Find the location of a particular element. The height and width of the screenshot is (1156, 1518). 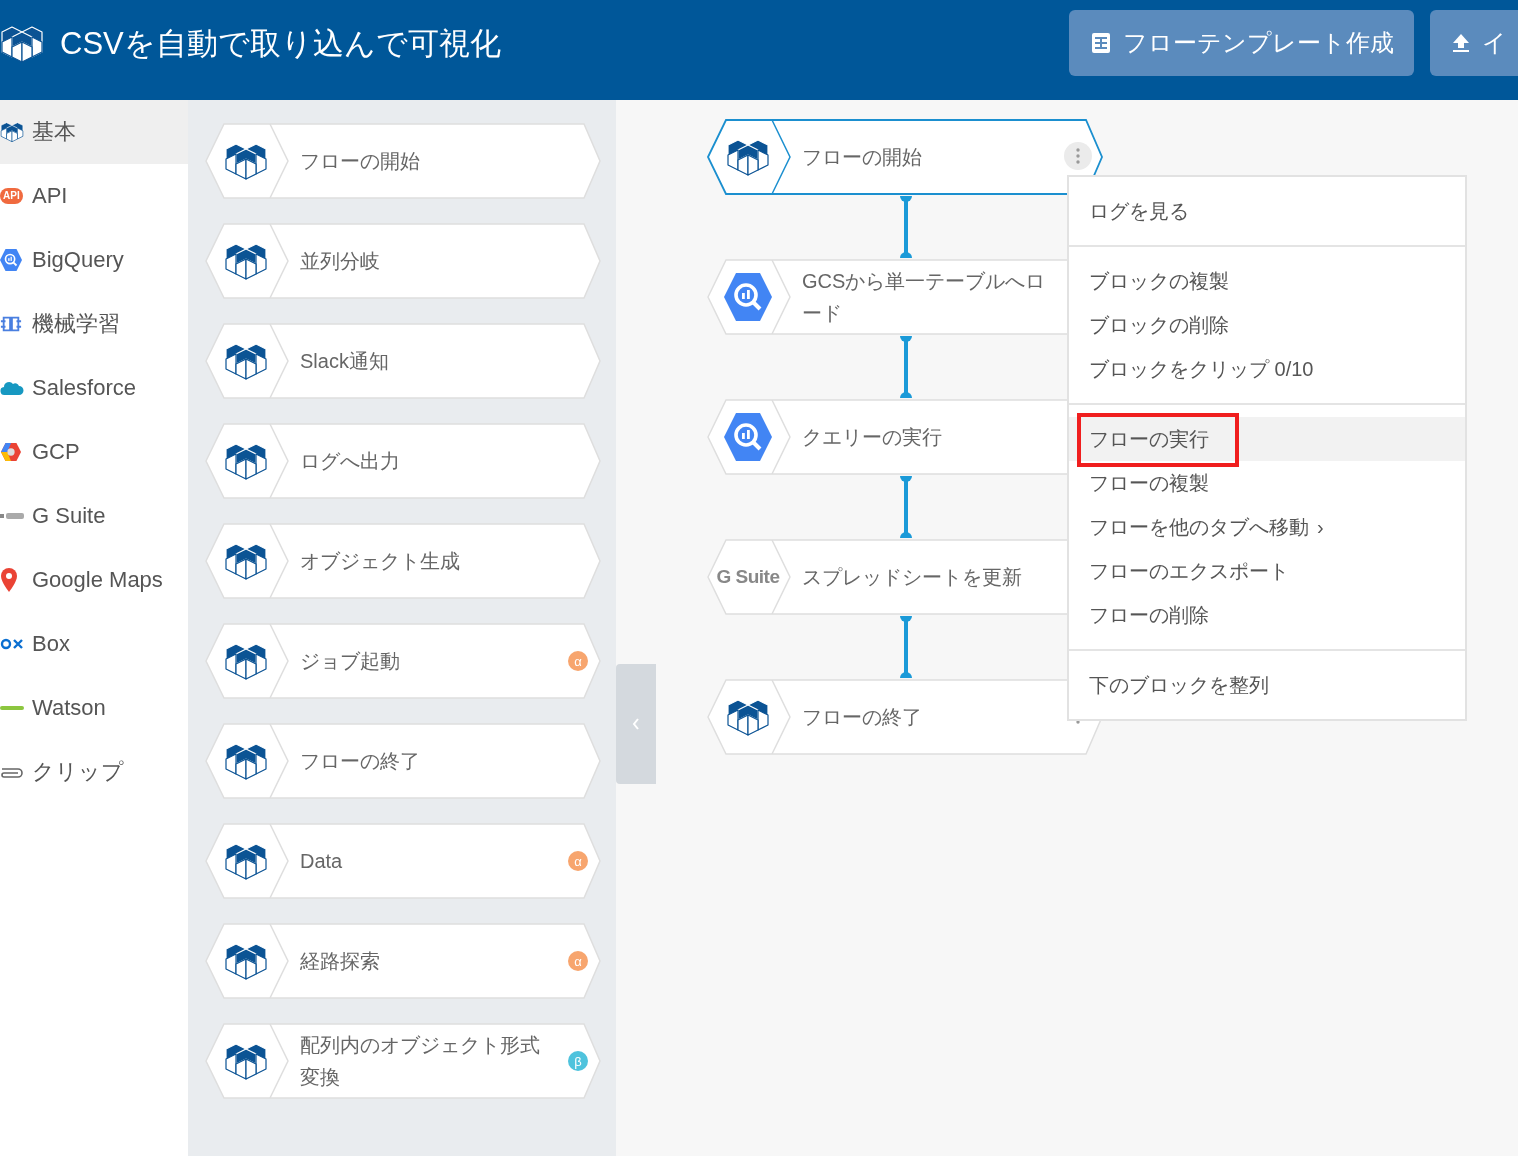

upload-icon is located at coordinates (1461, 43).